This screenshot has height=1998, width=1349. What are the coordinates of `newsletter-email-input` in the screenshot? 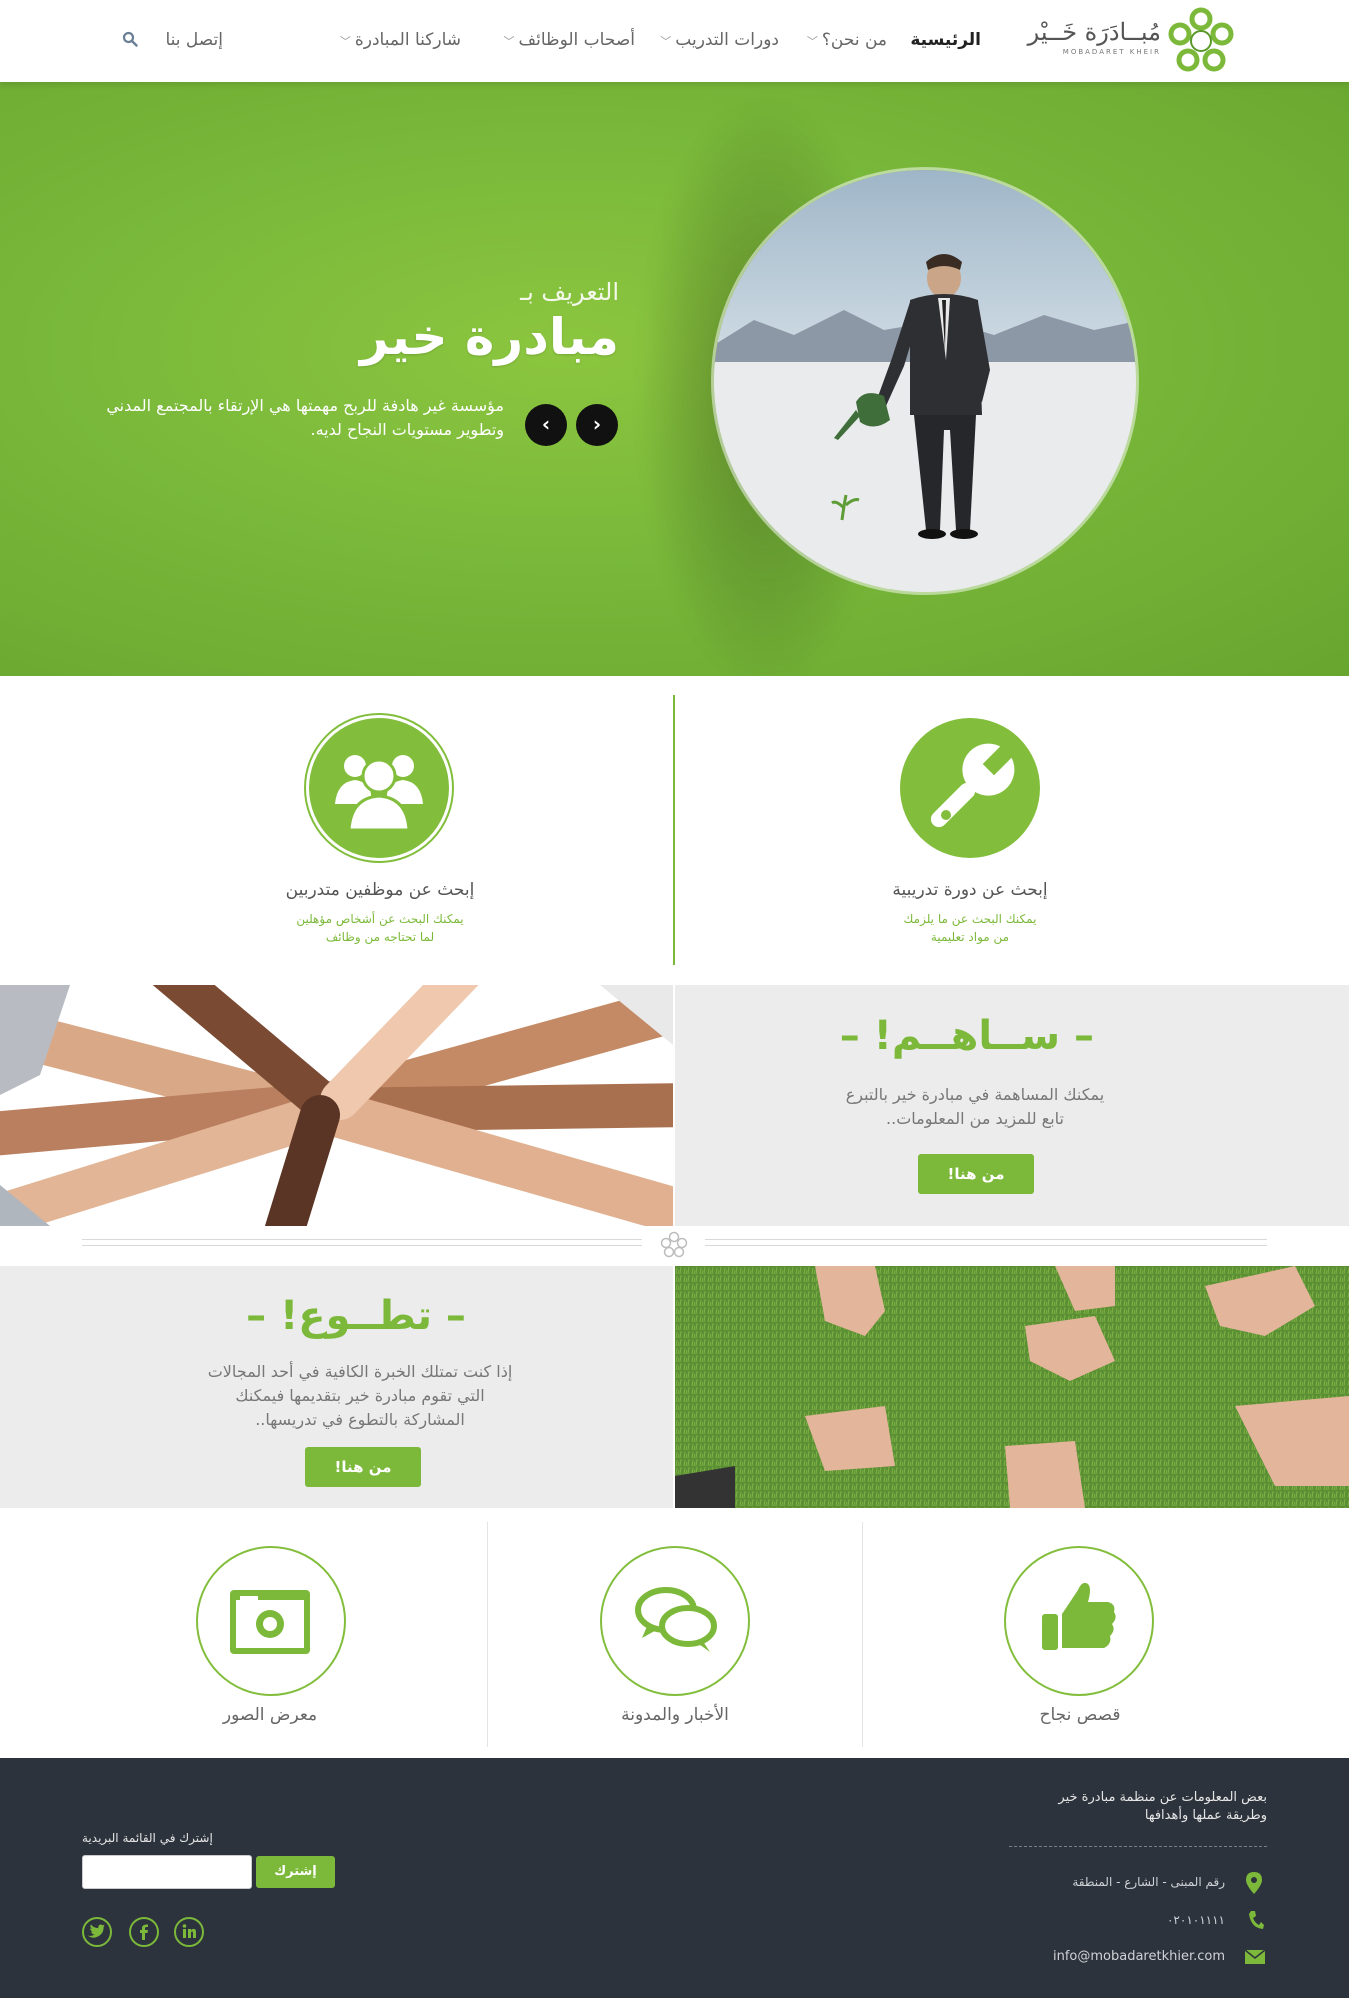 It's located at (167, 1872).